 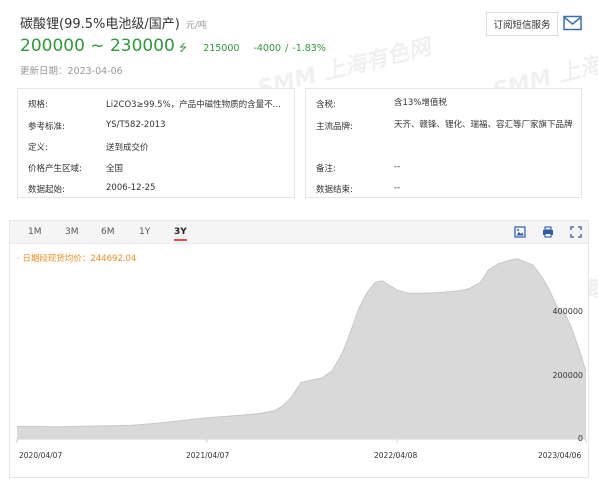 What do you see at coordinates (420, 103) in the screenshot?
I see `info-value: 含13%增值税` at bounding box center [420, 103].